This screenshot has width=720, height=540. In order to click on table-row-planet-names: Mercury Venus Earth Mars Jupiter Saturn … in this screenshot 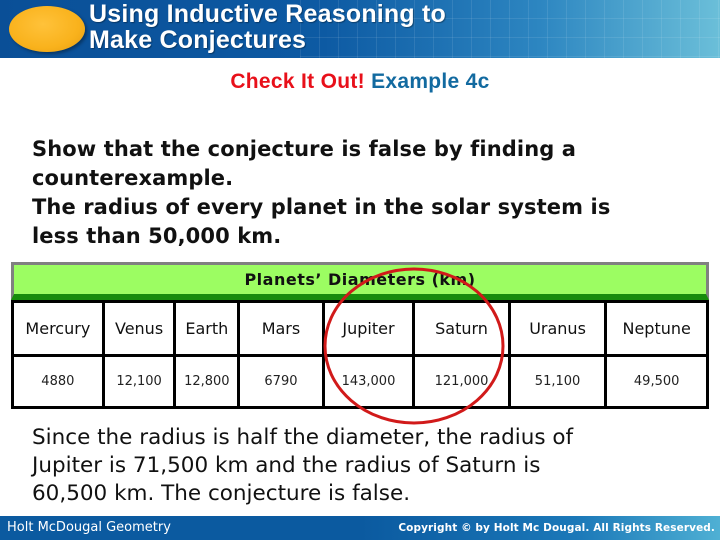, I will do `click(360, 328)`.